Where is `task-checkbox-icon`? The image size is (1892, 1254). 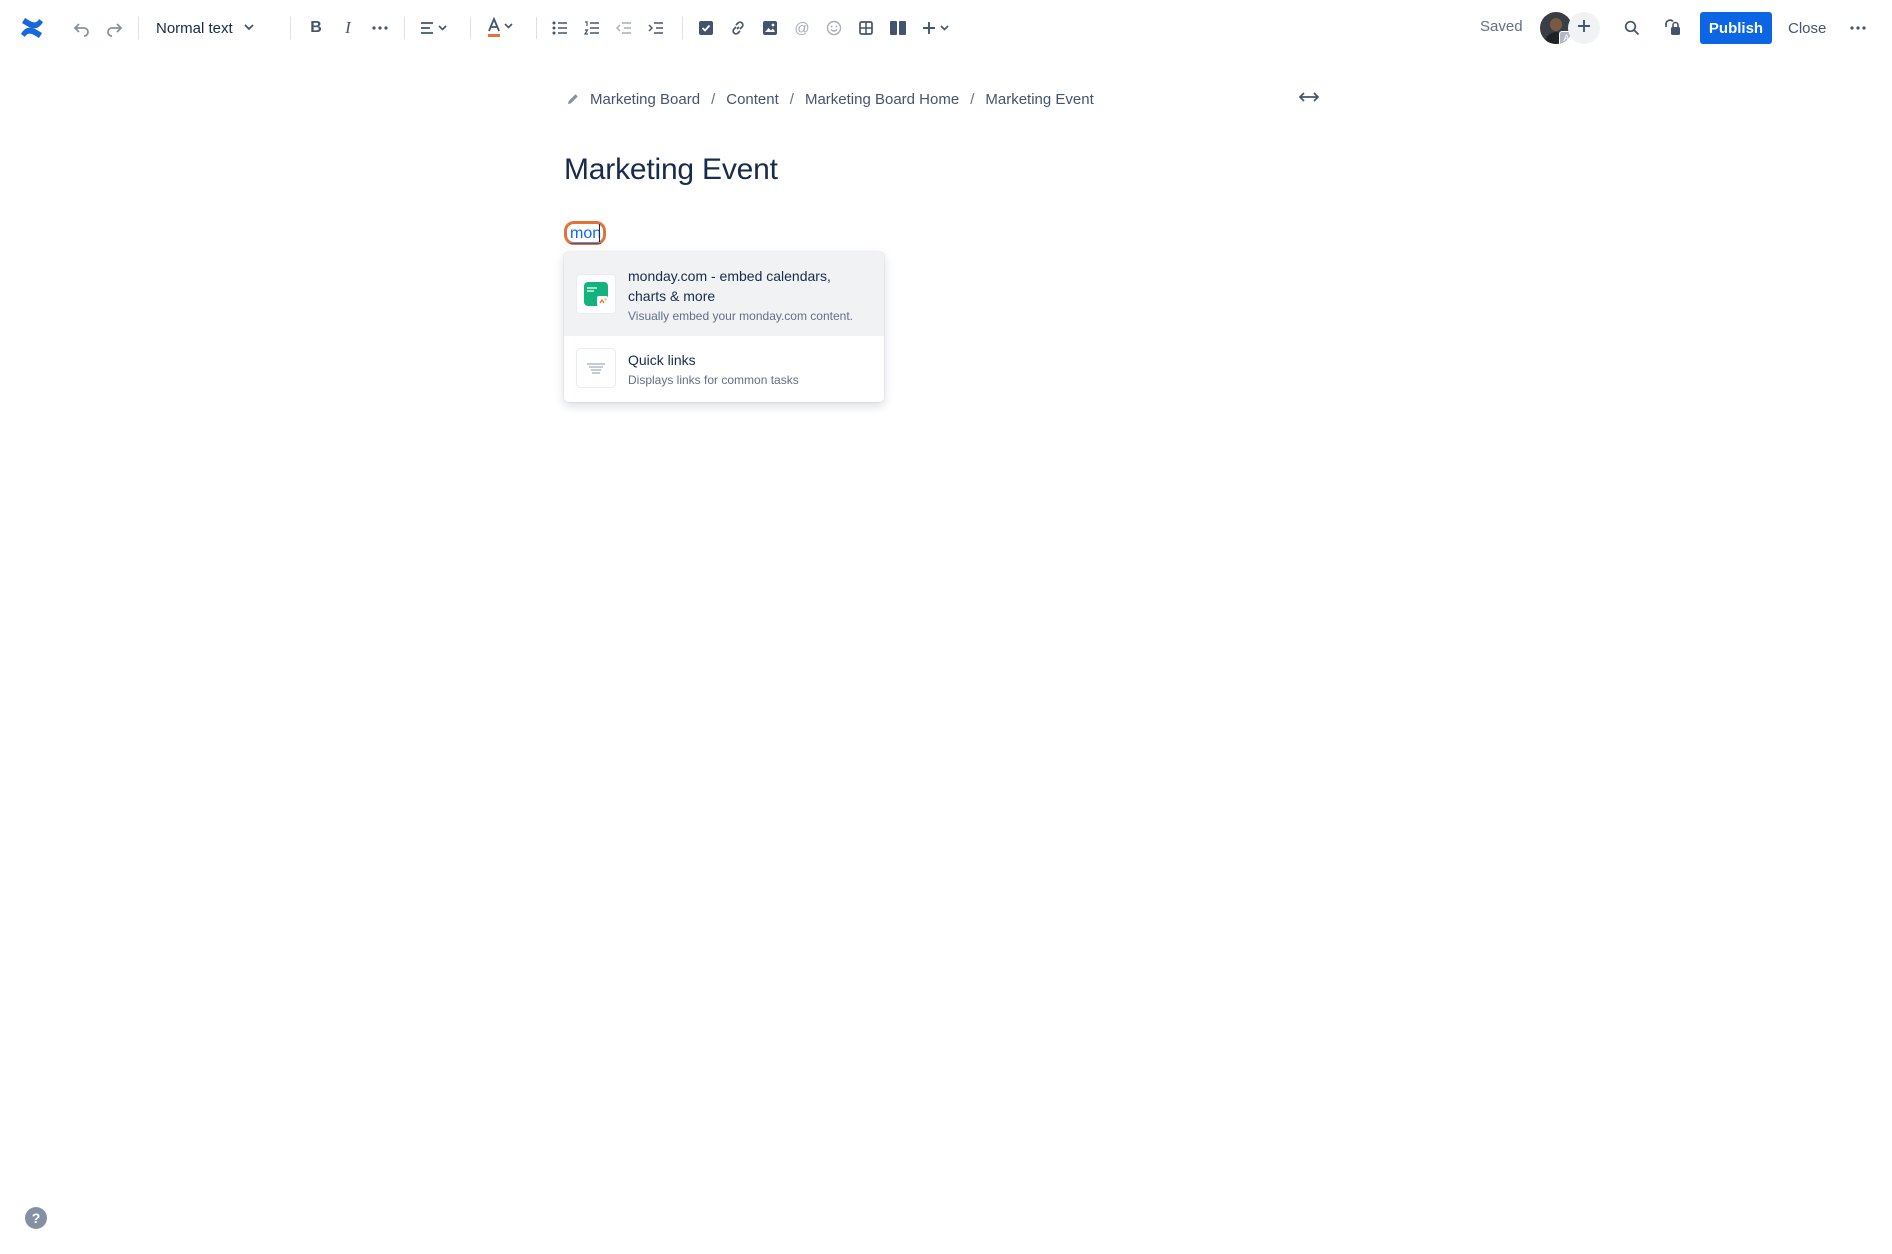
task-checkbox-icon is located at coordinates (706, 28).